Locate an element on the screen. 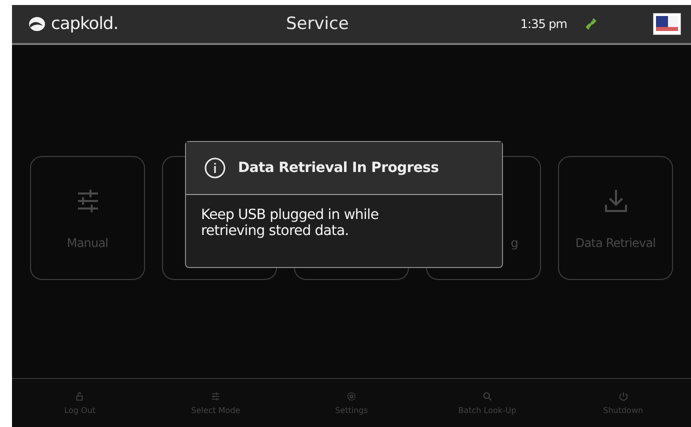 The image size is (691, 427). dialog-message: Keep USB plugged in while retrieving stored data. is located at coordinates (290, 222).